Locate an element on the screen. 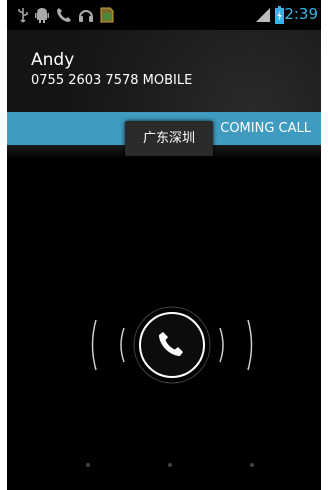 Image resolution: width=328 pixels, height=490 pixels. caller-name: Andy is located at coordinates (53, 60).